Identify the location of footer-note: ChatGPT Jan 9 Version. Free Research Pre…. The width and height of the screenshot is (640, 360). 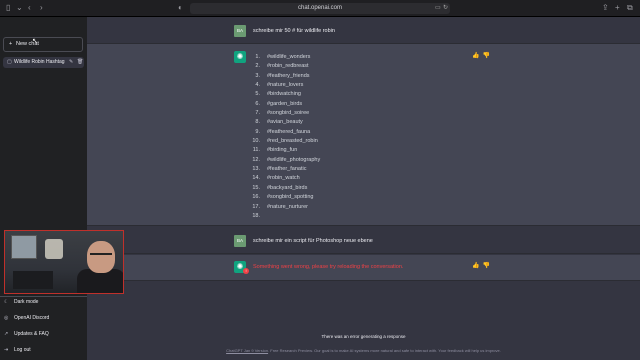
(363, 350).